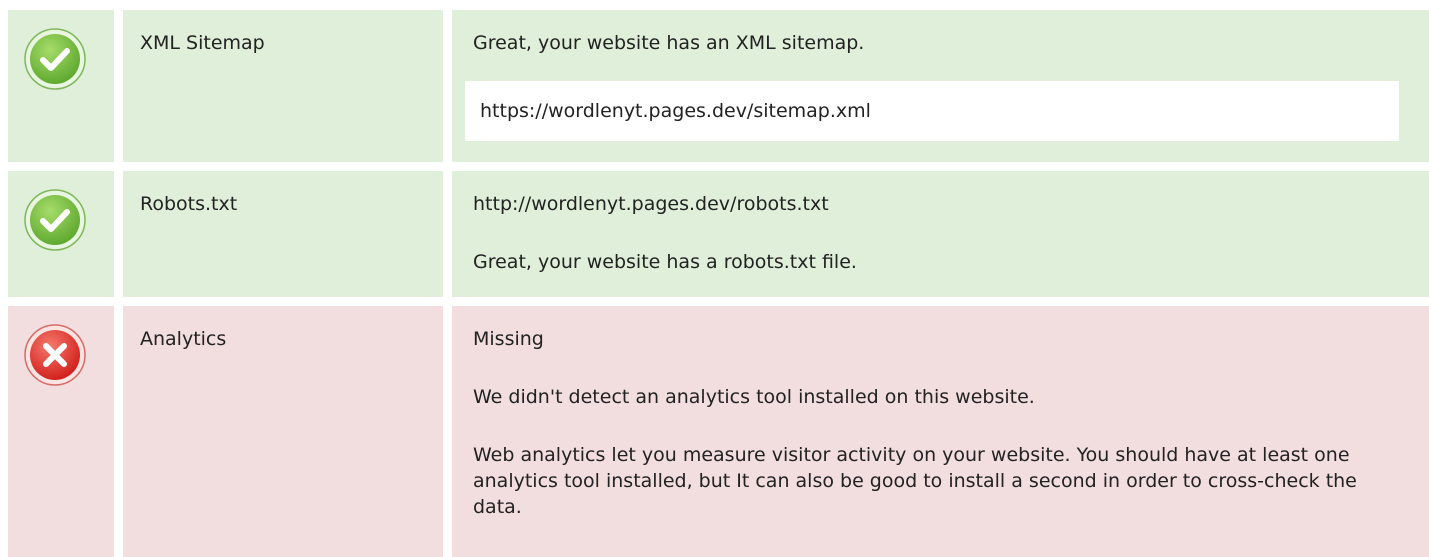 The image size is (1429, 557). Describe the element at coordinates (283, 86) in the screenshot. I see `check-name: XML Sitemap` at that location.